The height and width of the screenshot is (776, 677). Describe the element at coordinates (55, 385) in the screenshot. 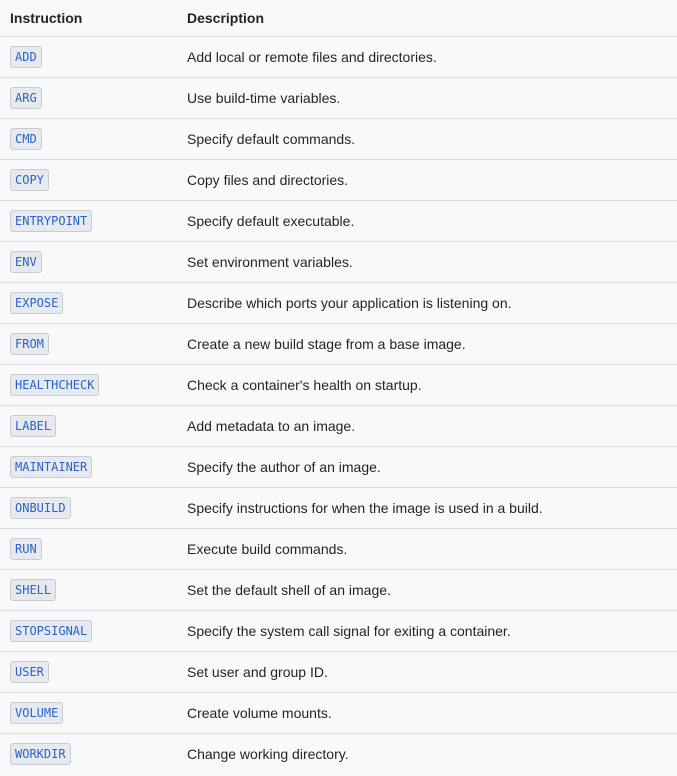

I see `instruction-link: HEALTHCHECK` at that location.